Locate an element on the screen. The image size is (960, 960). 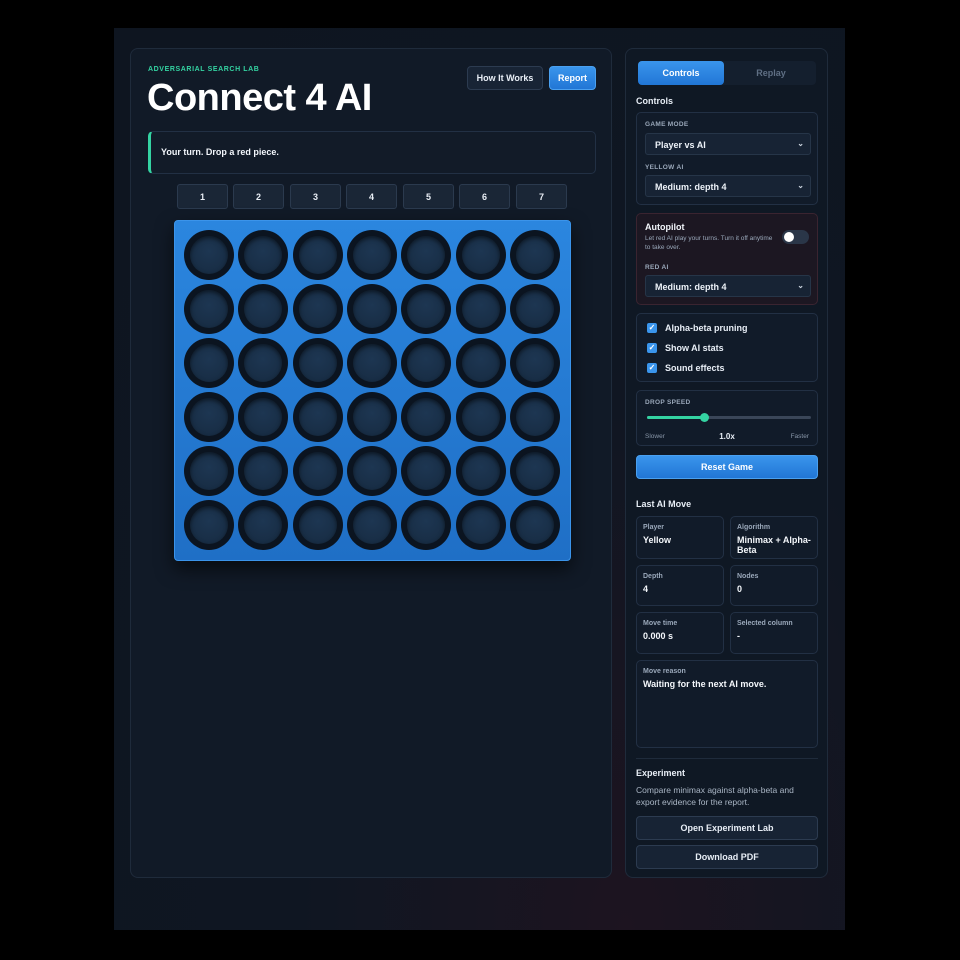
autopilot-toggle is located at coordinates (795, 237).